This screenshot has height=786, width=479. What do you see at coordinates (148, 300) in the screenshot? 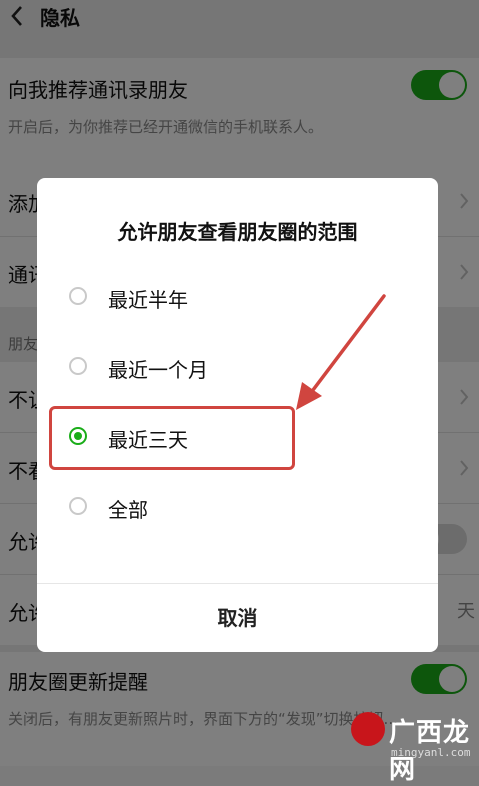
I see `option-label: 最近半年` at bounding box center [148, 300].